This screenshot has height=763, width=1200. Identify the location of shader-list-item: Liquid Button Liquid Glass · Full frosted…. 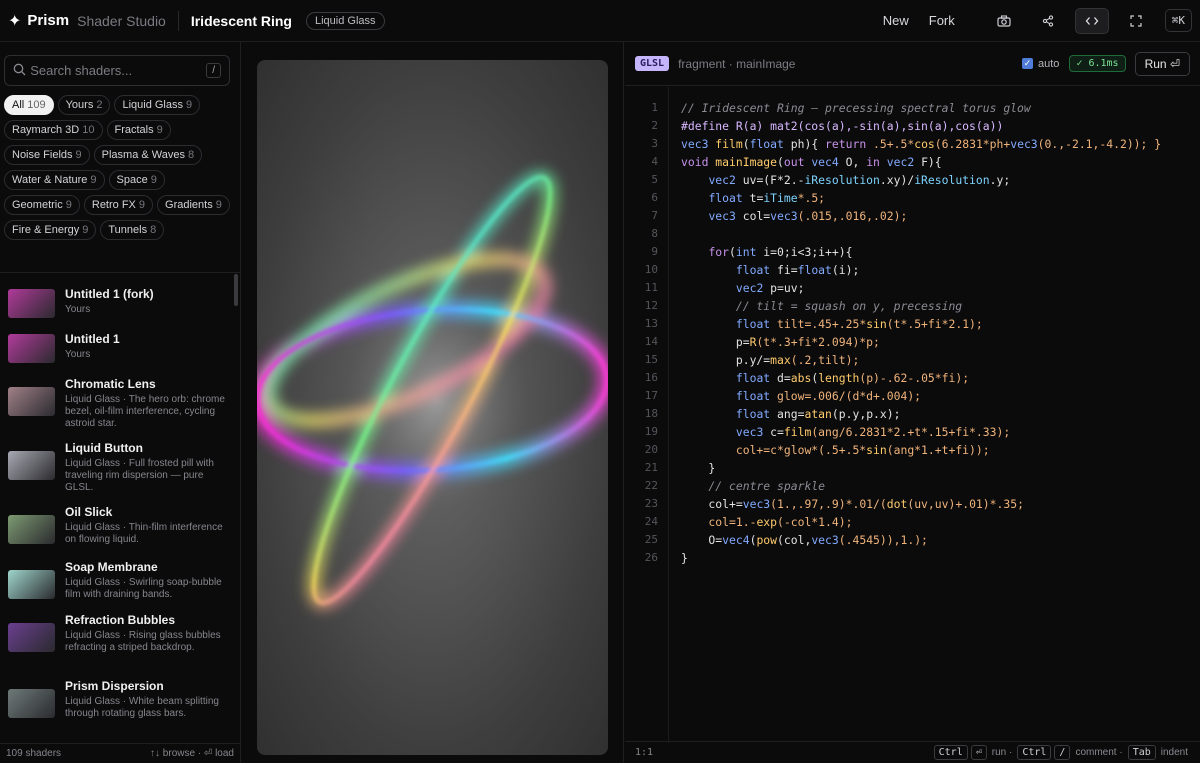
(116, 469).